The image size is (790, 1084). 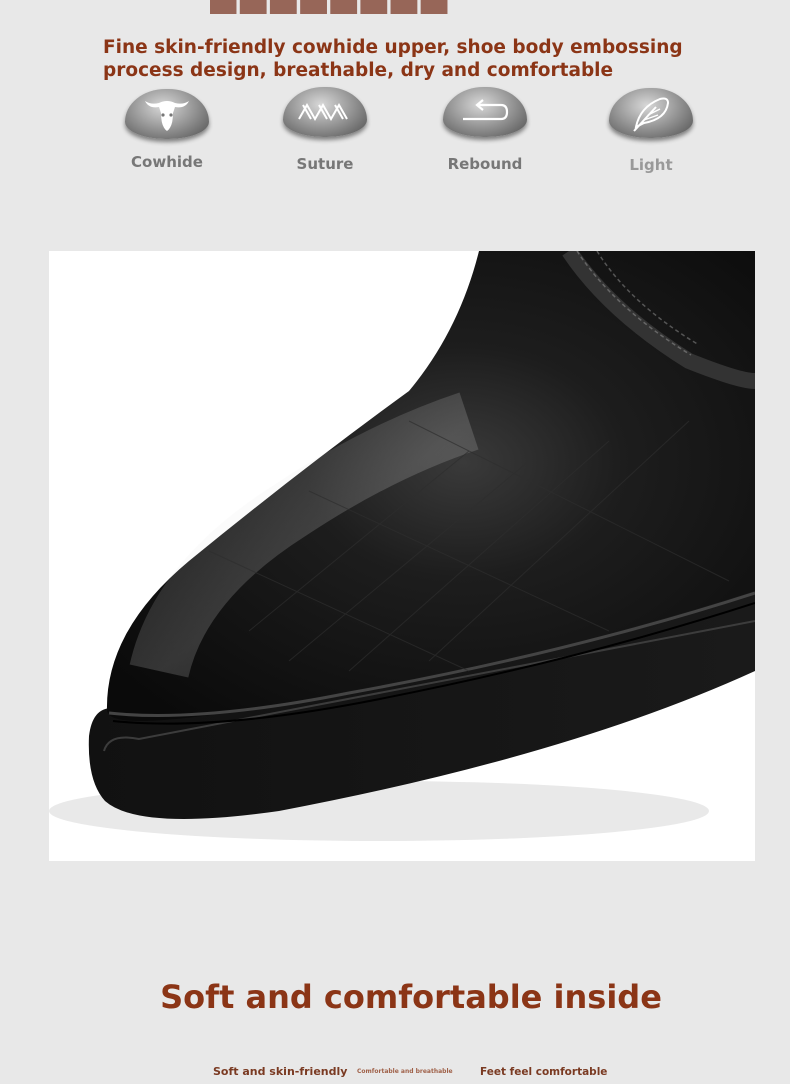 I want to click on feature-suture: Suture, so click(x=325, y=130).